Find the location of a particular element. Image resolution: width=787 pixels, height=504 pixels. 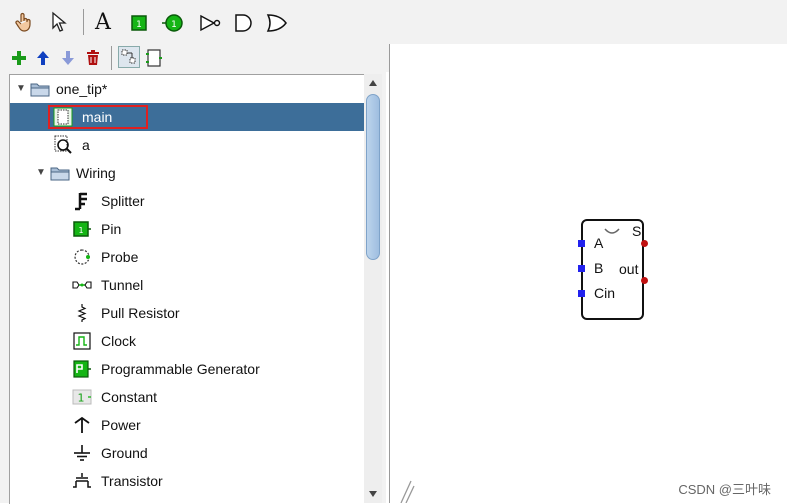

main-toolbar: A 1 1 is located at coordinates (393, 22).